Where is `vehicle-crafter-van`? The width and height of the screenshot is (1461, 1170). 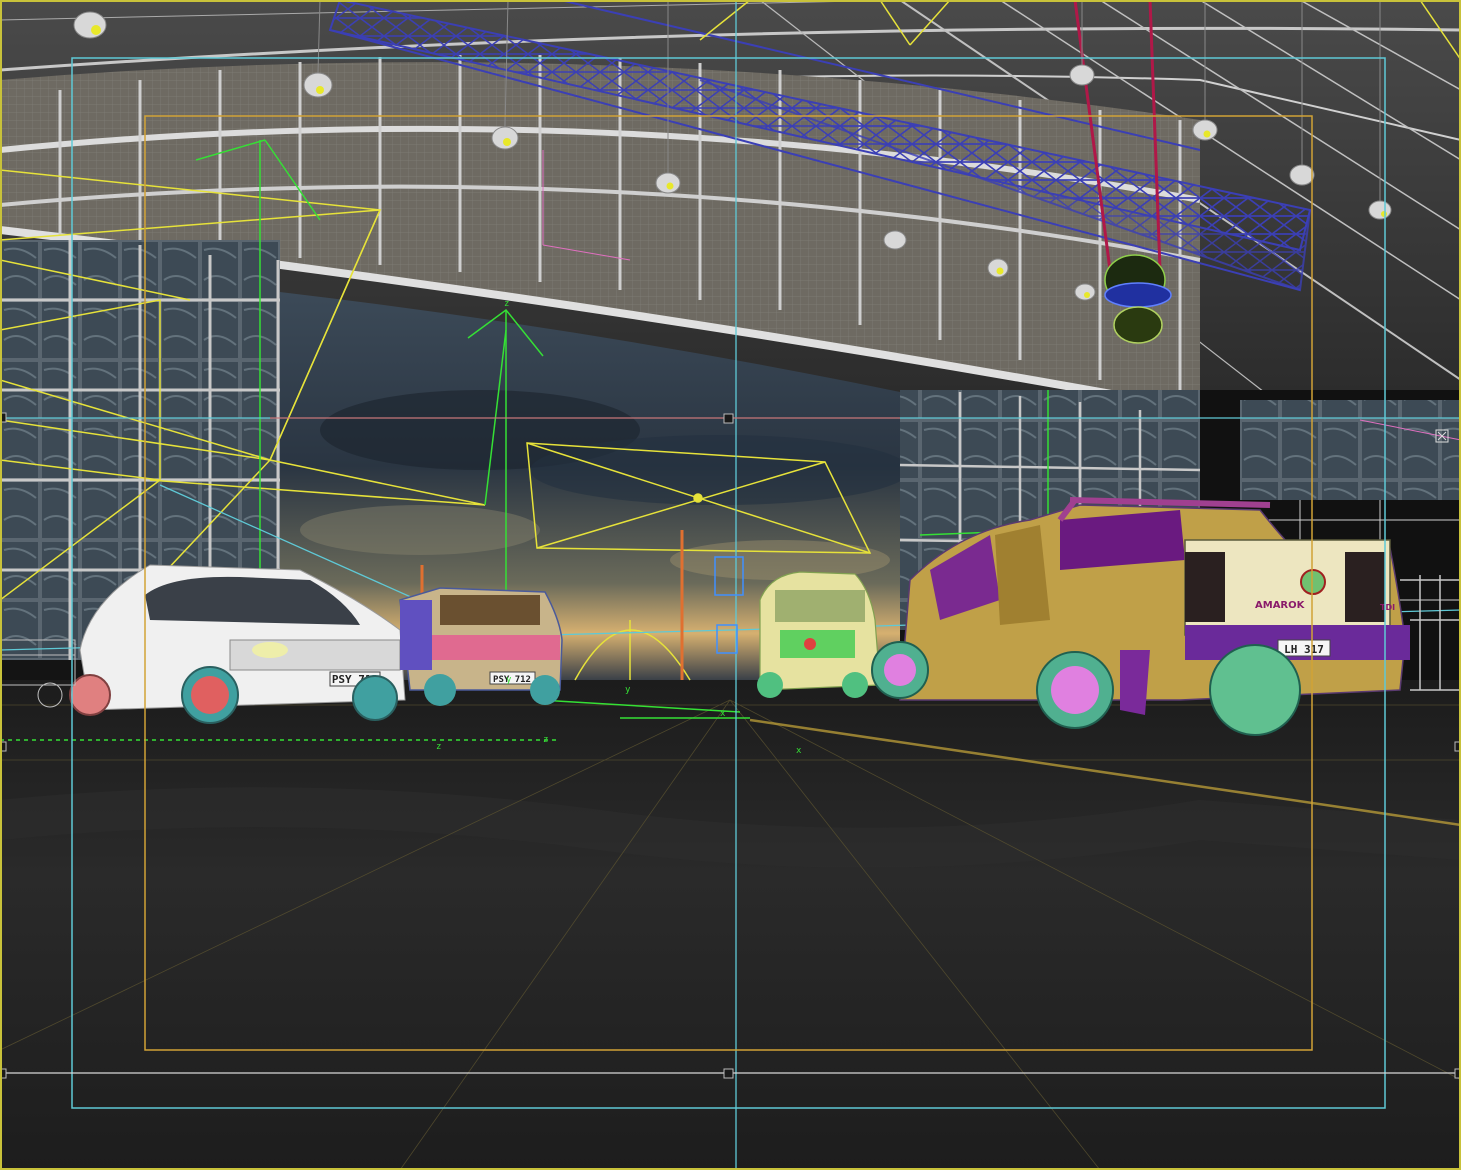
vehicle-crafter-van is located at coordinates (819, 634).